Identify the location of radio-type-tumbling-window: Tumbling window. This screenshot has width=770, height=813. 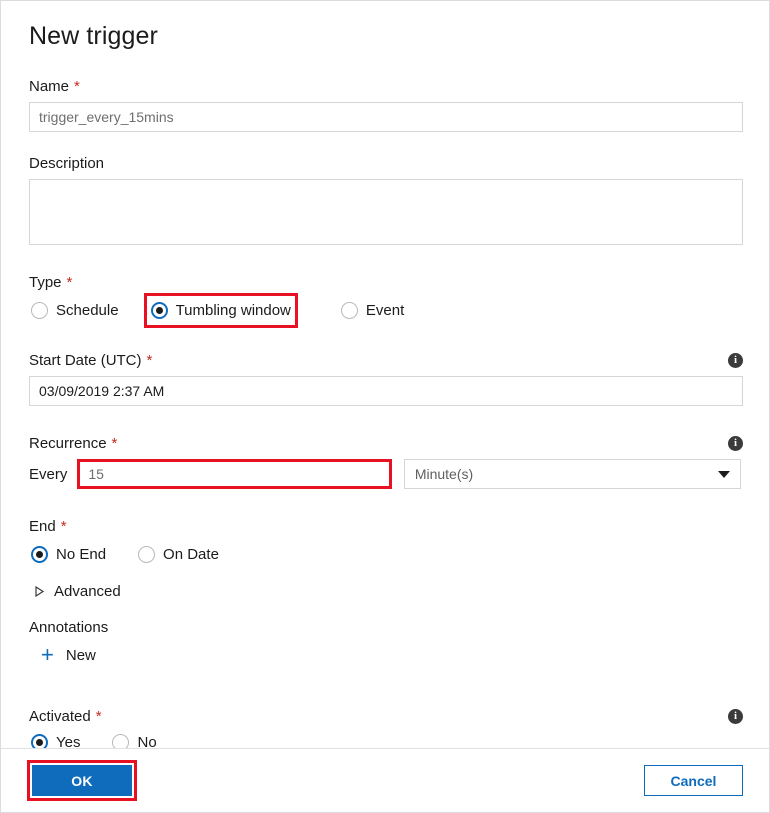
(220, 310).